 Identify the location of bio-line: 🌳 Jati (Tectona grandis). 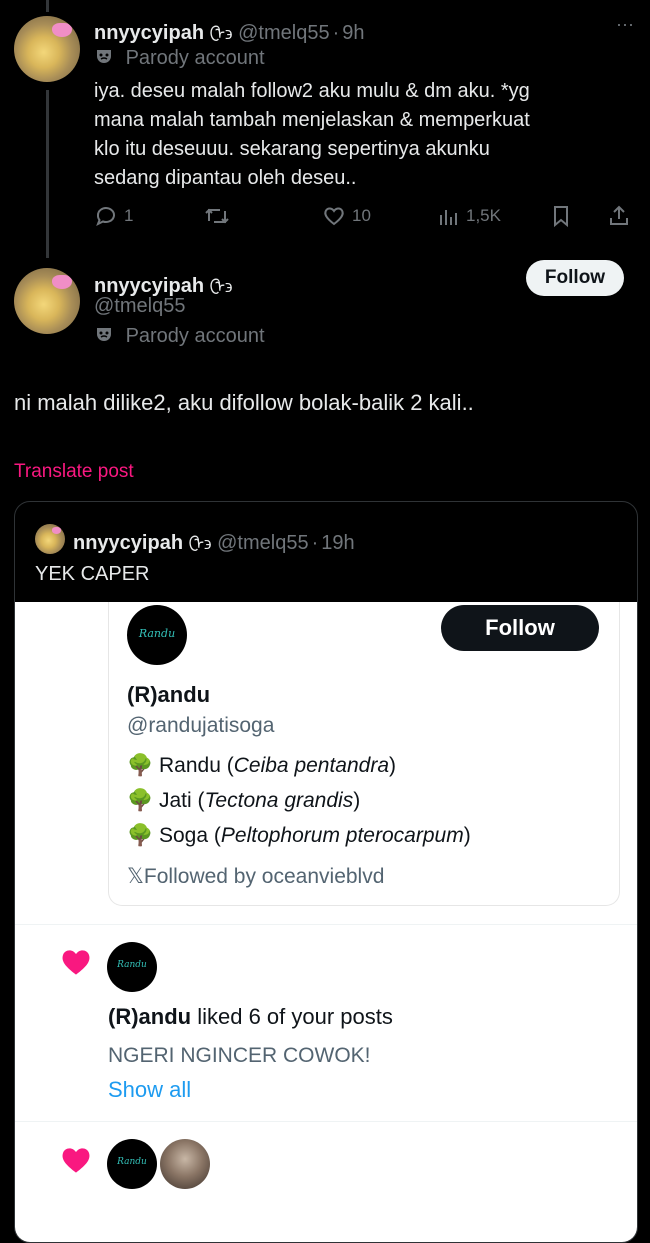
(299, 800).